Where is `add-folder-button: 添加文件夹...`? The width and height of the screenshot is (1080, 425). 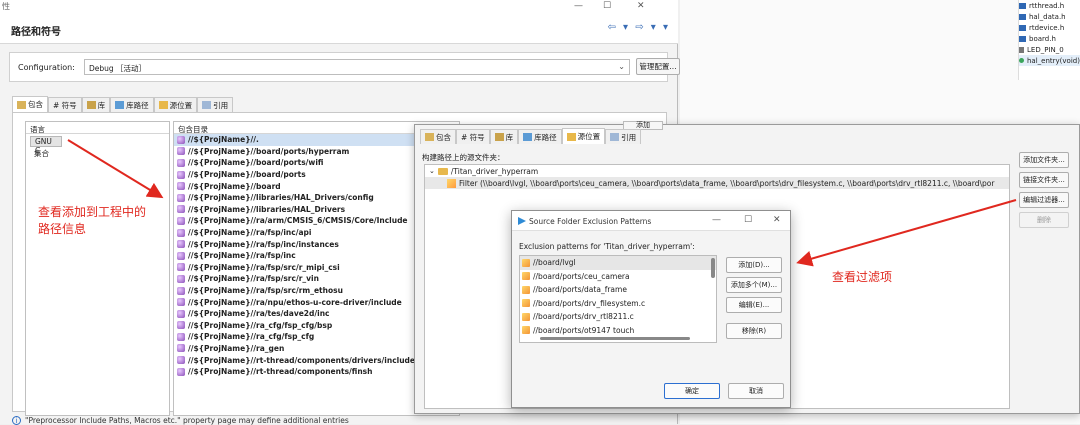
add-folder-button: 添加文件夹... is located at coordinates (1044, 160).